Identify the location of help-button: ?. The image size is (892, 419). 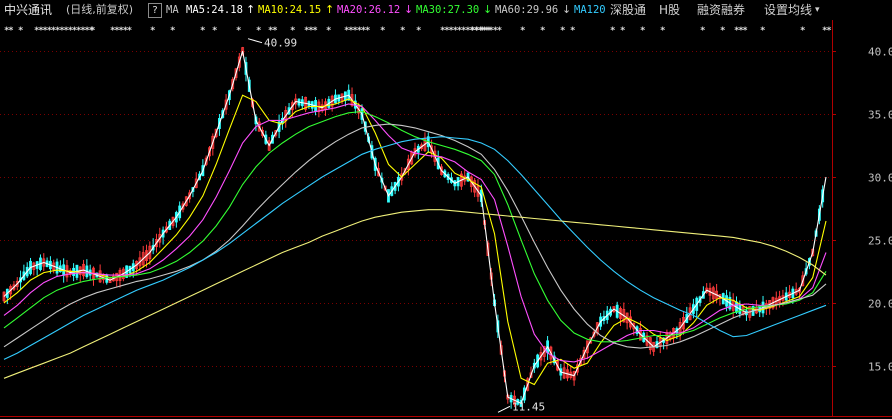
(155, 10).